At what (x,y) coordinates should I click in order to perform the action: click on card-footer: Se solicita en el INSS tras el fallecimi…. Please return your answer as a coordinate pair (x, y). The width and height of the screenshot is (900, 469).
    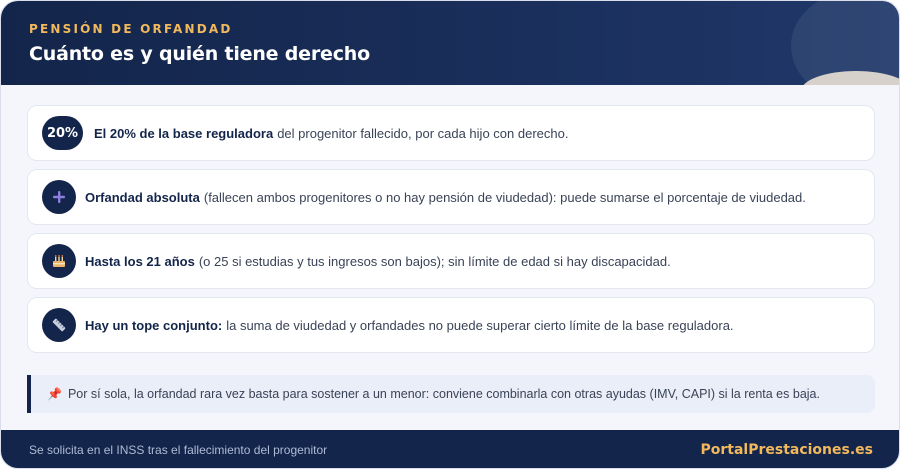
    Looking at the image, I should click on (450, 449).